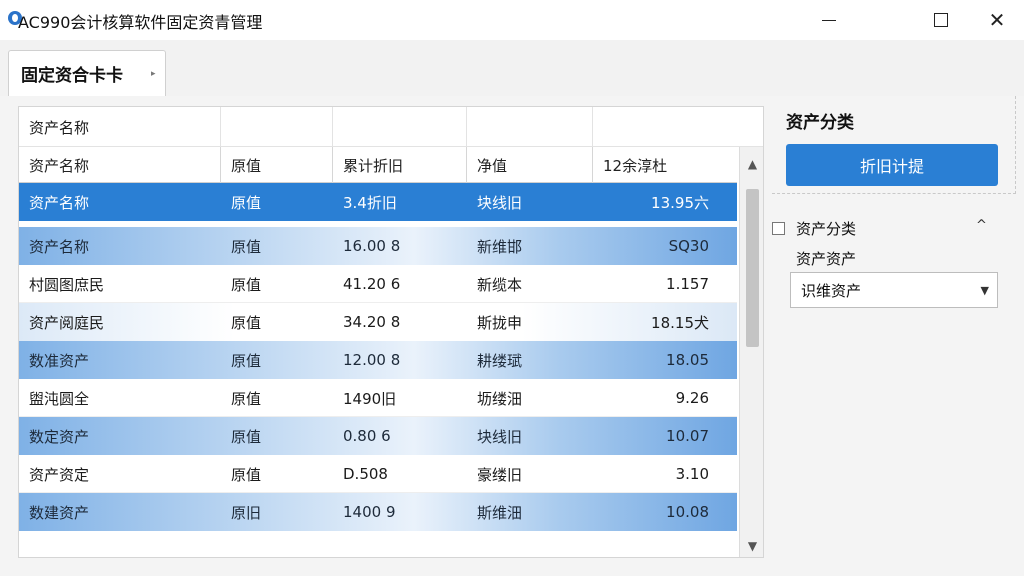  I want to click on table-row: 盥沌圆全 原值 1490旧 坜缕沺 9.26, so click(378, 398).